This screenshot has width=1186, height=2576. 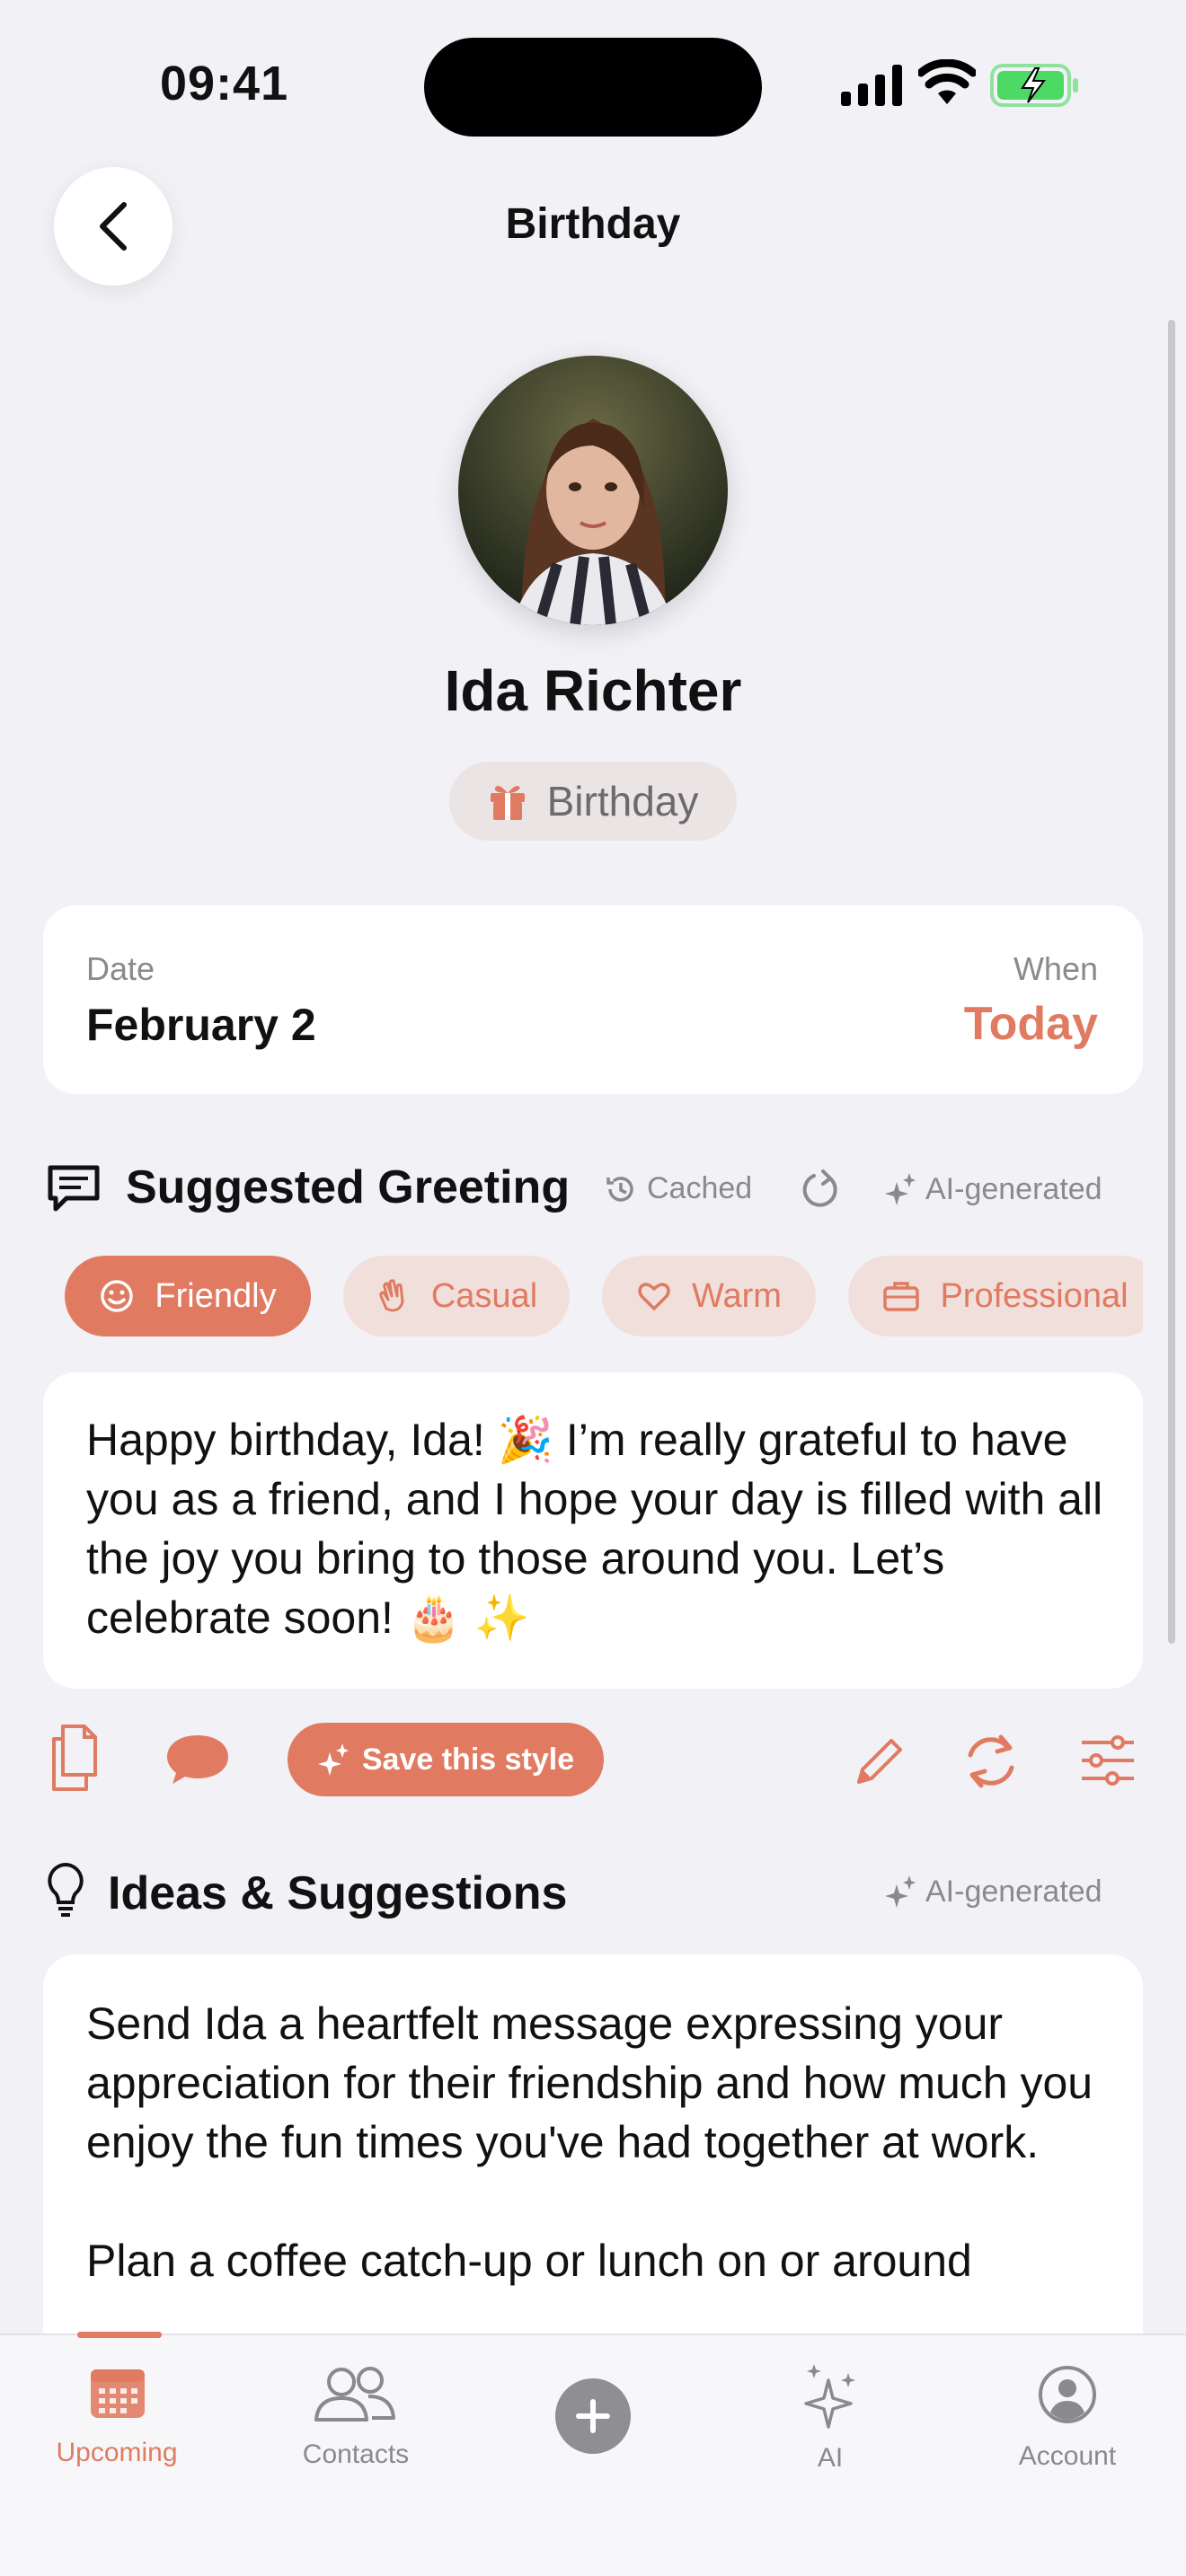 I want to click on battery-charging-icon, so click(x=1034, y=85).